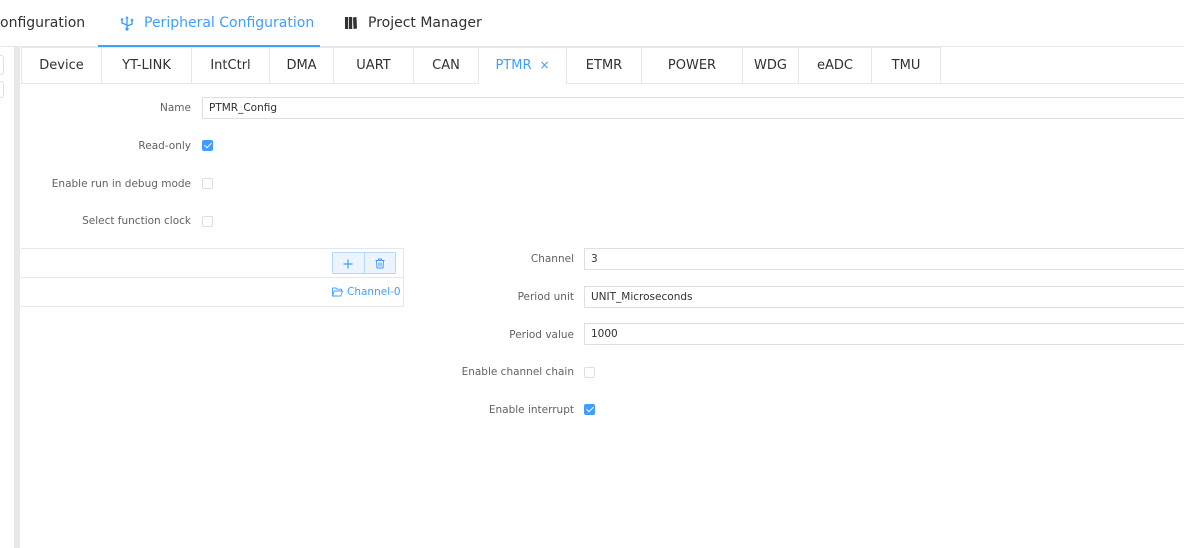 Image resolution: width=1184 pixels, height=548 pixels. What do you see at coordinates (164, 146) in the screenshot?
I see `read-only-label: Read-only` at bounding box center [164, 146].